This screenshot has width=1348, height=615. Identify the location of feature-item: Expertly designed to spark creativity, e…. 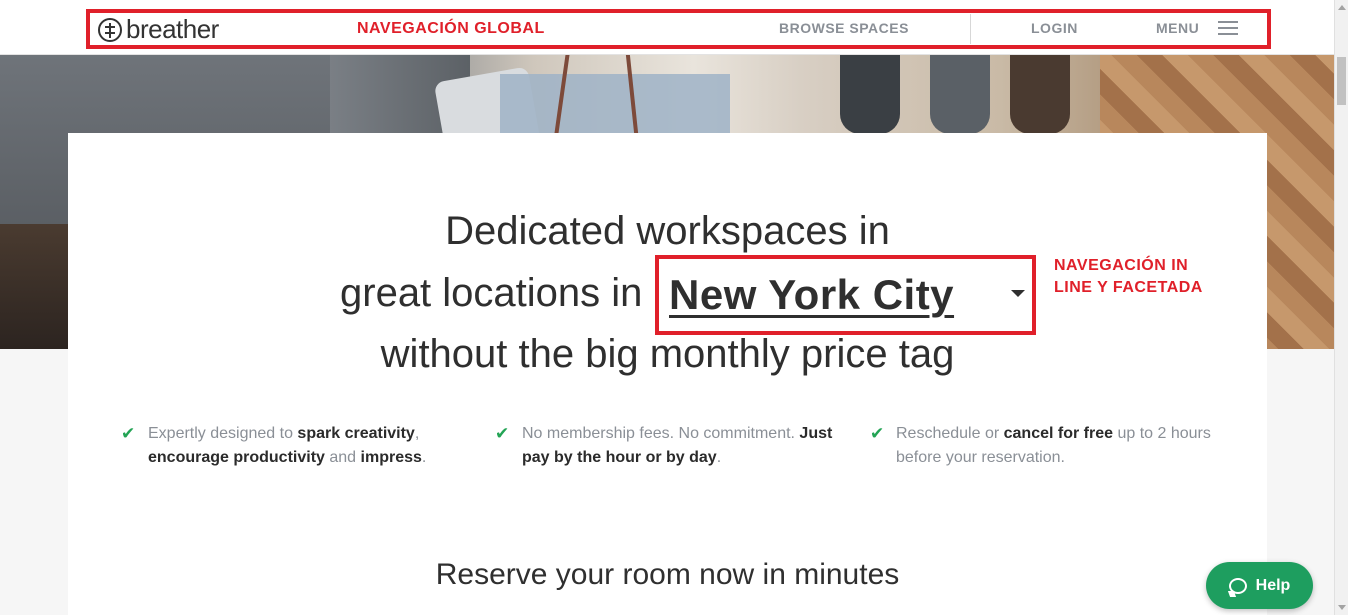
(287, 445).